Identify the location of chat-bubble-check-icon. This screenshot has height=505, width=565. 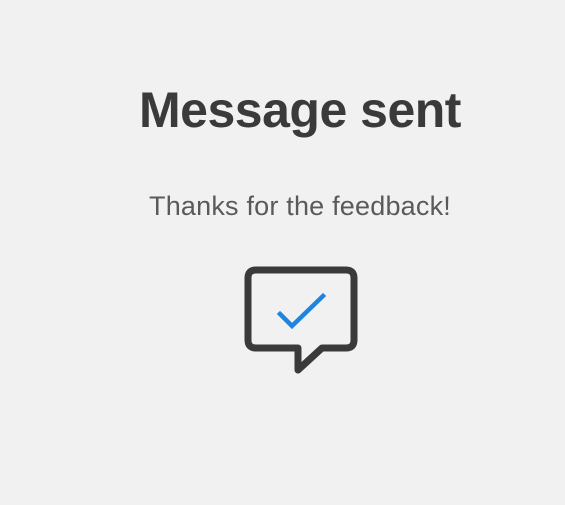
(301, 320).